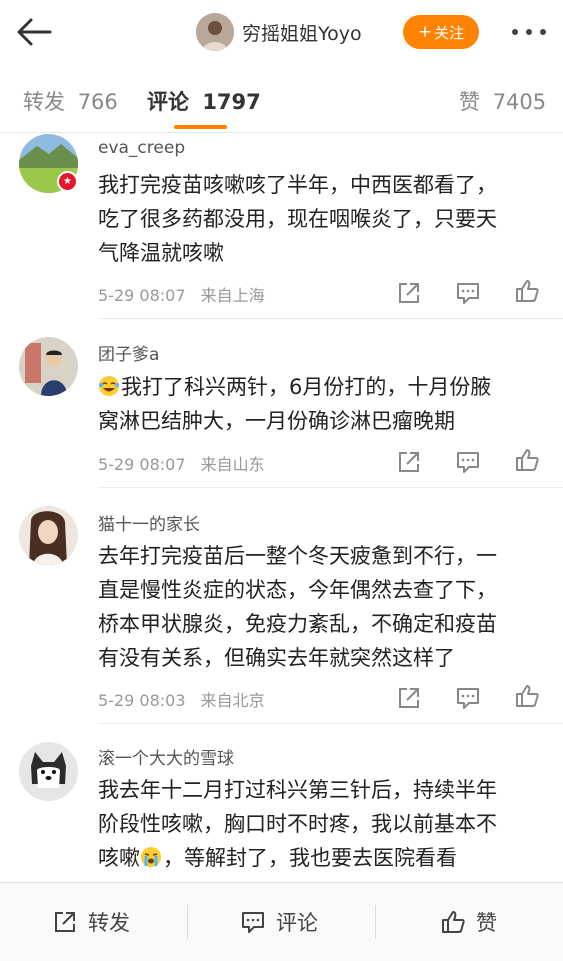 Image resolution: width=563 pixels, height=961 pixels. Describe the element at coordinates (449, 32) in the screenshot. I see `follow-label: 关注` at that location.